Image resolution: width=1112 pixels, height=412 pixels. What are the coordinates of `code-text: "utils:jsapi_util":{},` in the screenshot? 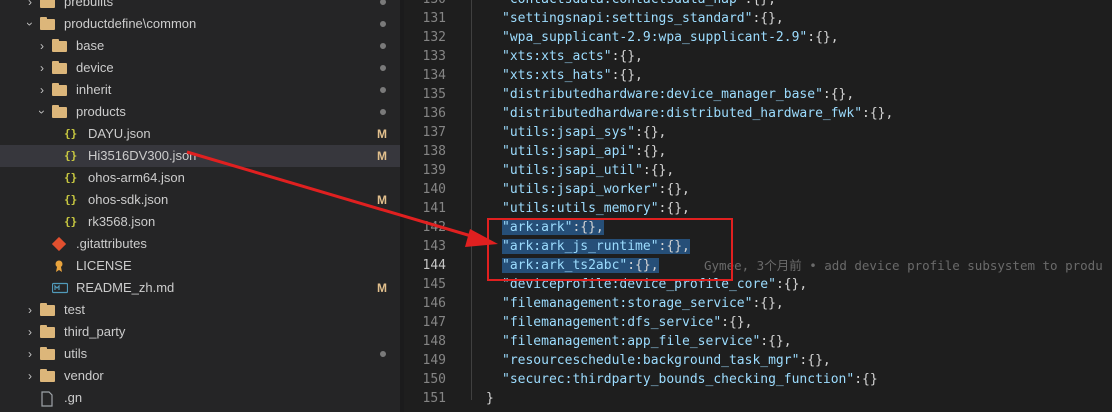 It's located at (588, 170).